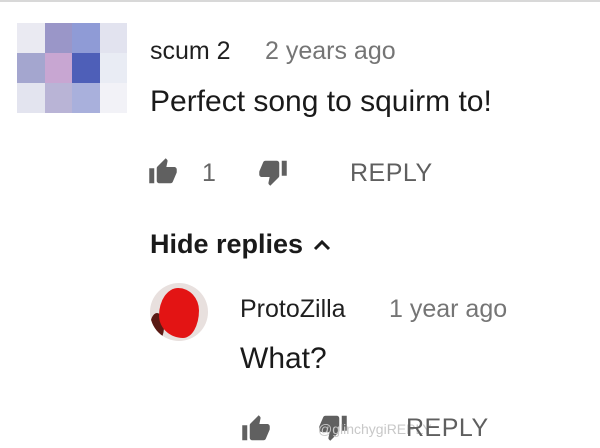 The height and width of the screenshot is (448, 600). What do you see at coordinates (448, 309) in the screenshot?
I see `reply-timestamp: 1 year ago` at bounding box center [448, 309].